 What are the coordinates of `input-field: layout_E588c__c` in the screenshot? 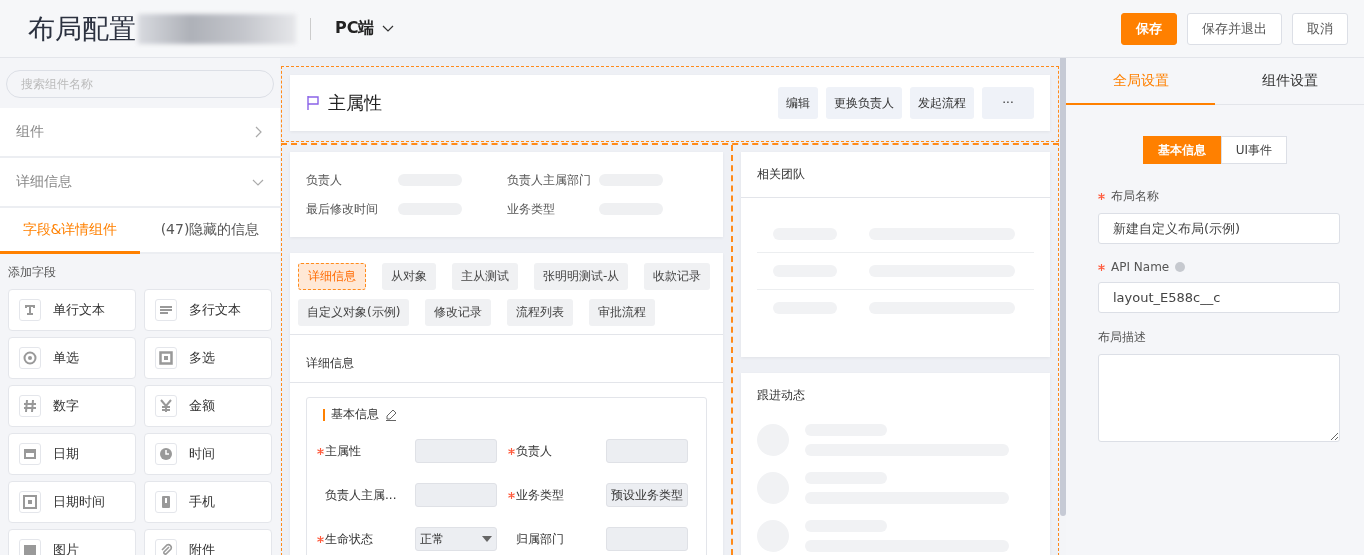 It's located at (1219, 297).